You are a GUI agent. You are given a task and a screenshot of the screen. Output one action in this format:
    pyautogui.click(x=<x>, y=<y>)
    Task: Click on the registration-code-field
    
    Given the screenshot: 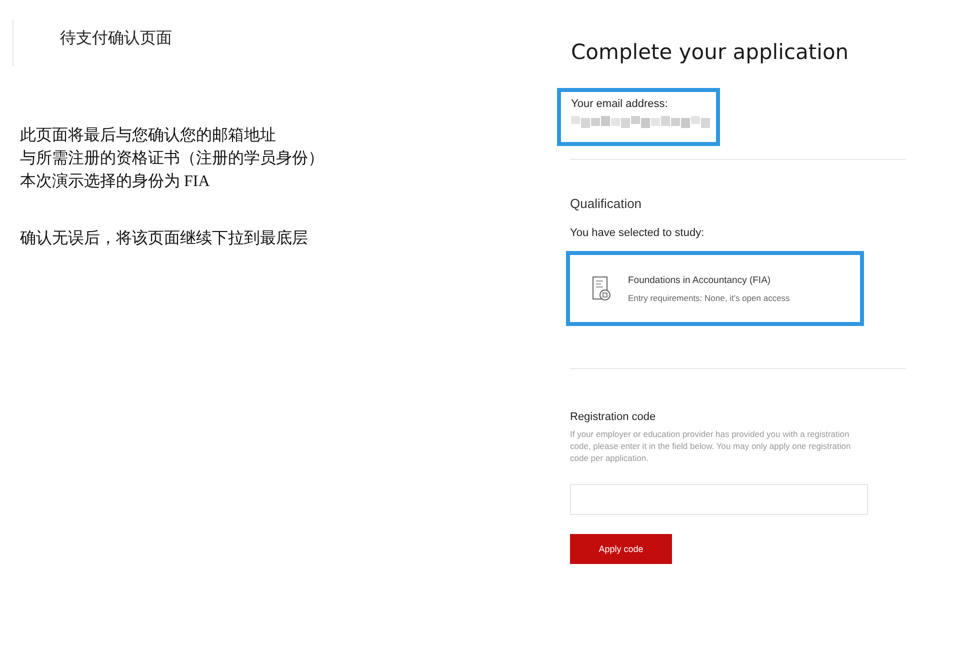 What is the action you would take?
    pyautogui.click(x=719, y=499)
    